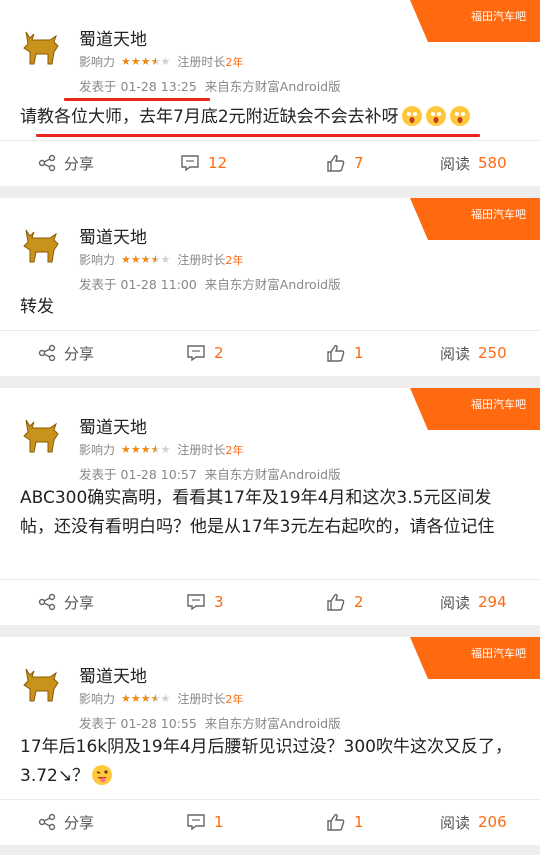 This screenshot has width=540, height=855. What do you see at coordinates (492, 822) in the screenshot?
I see `read-value: 206` at bounding box center [492, 822].